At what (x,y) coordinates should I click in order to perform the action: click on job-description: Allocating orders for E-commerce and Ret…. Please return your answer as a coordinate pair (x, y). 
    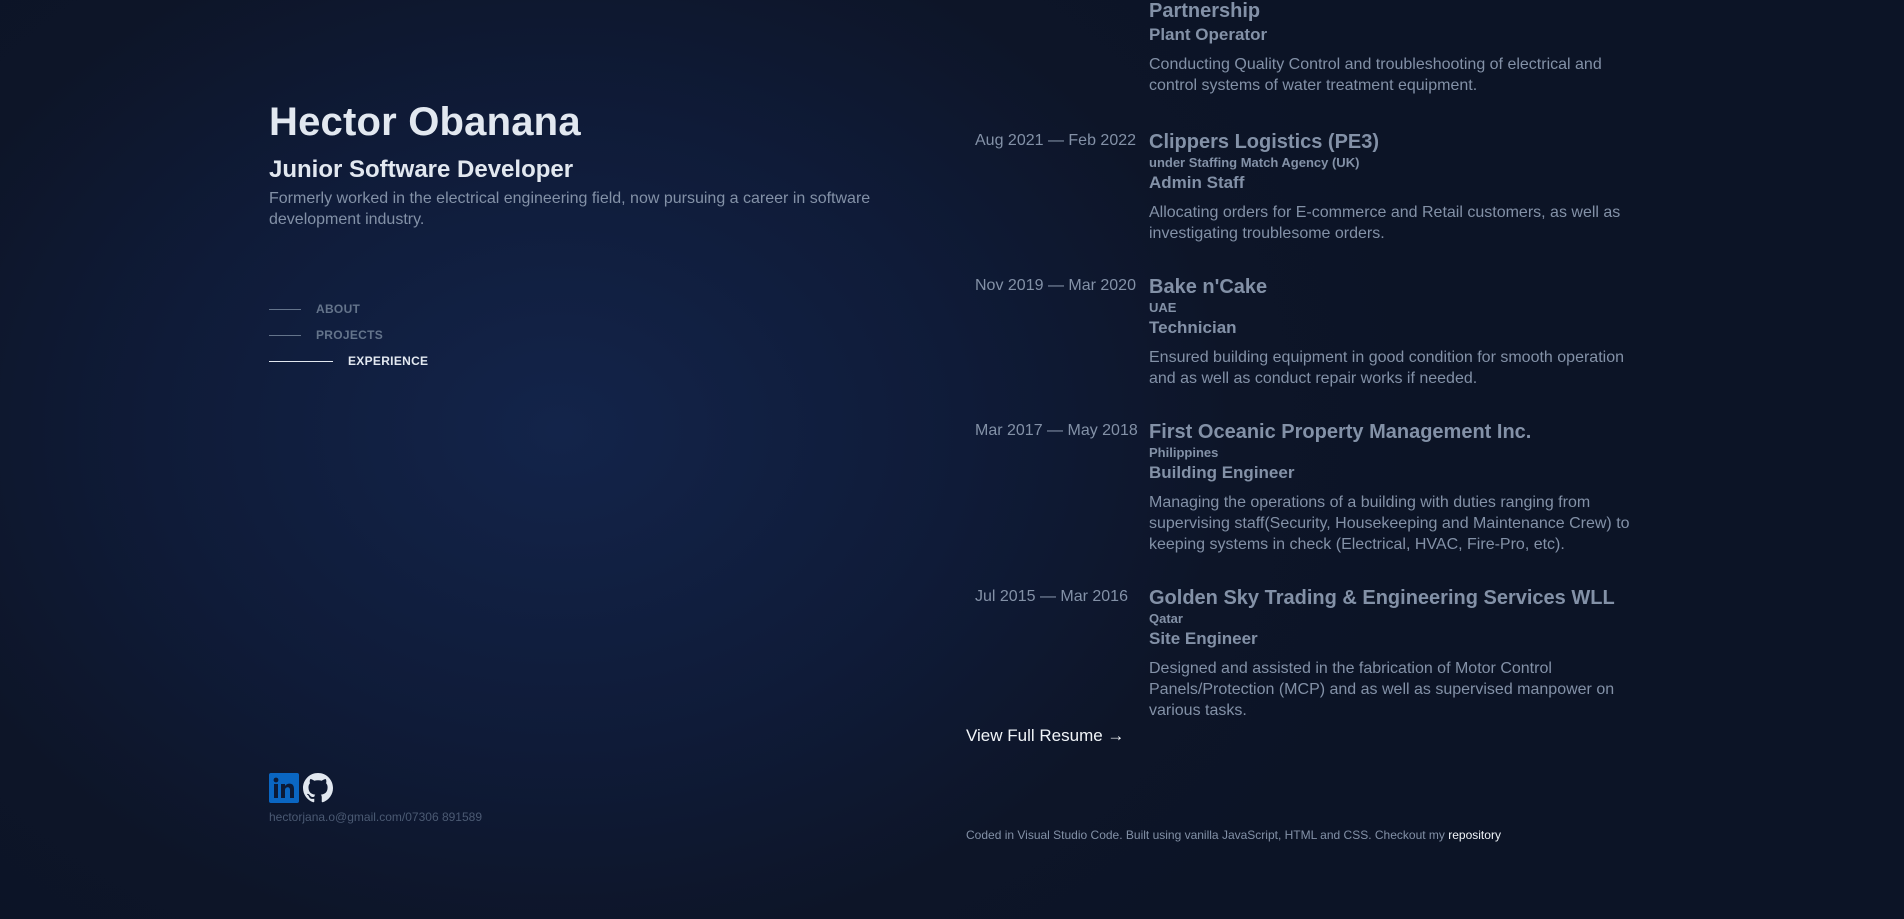
    Looking at the image, I should click on (1385, 223).